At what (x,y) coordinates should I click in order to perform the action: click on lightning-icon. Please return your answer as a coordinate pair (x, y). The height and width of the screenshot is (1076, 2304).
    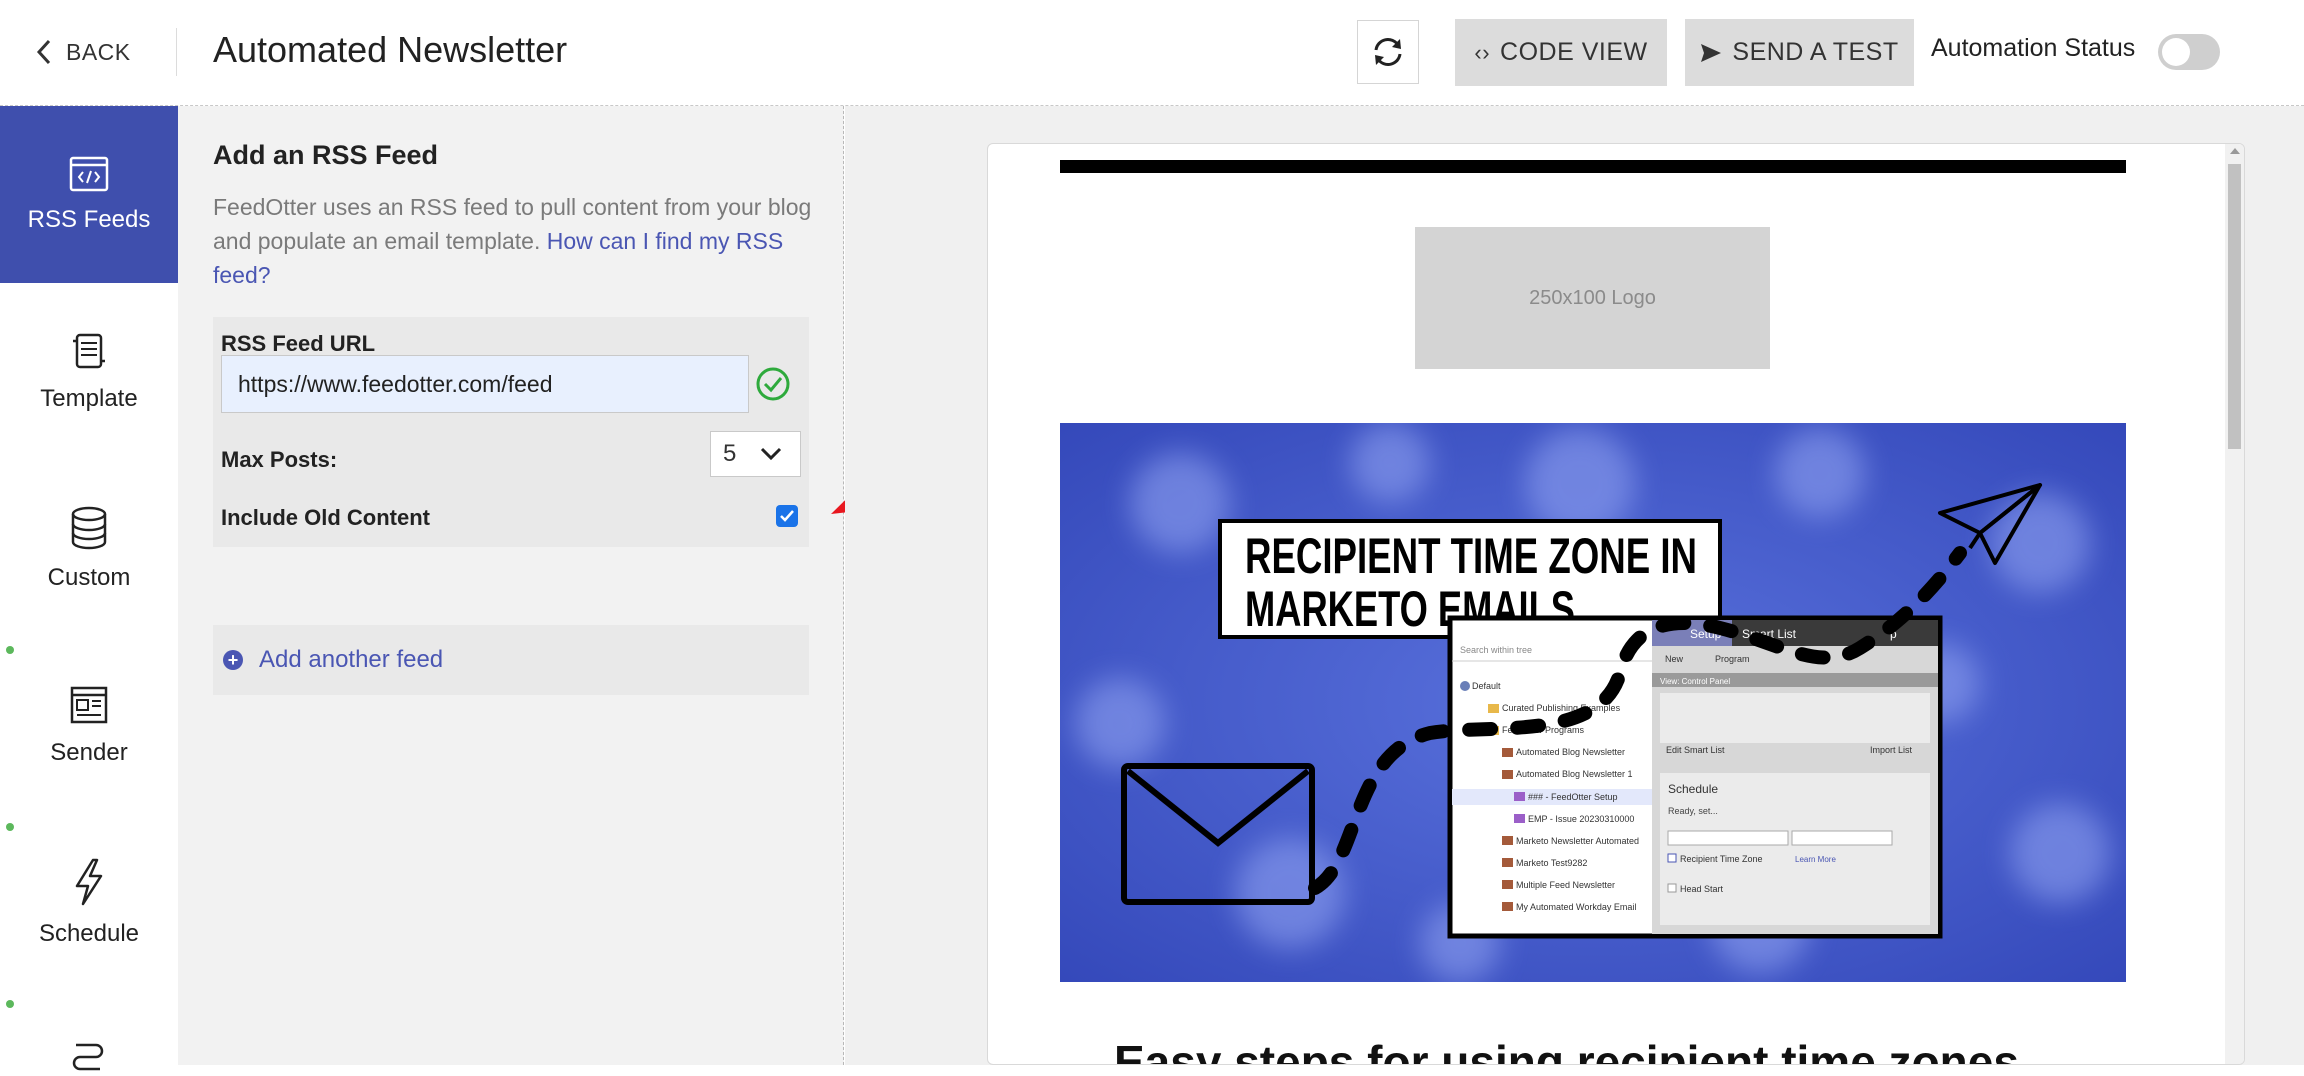
    Looking at the image, I should click on (89, 881).